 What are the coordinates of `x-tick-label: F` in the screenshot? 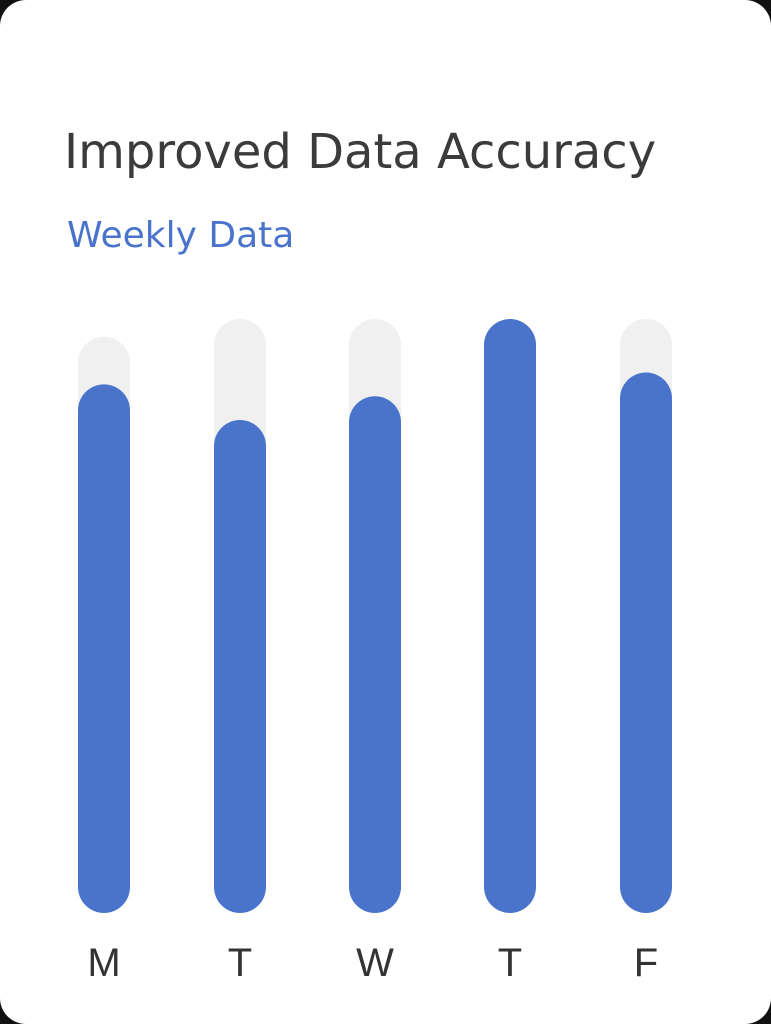 It's located at (646, 963).